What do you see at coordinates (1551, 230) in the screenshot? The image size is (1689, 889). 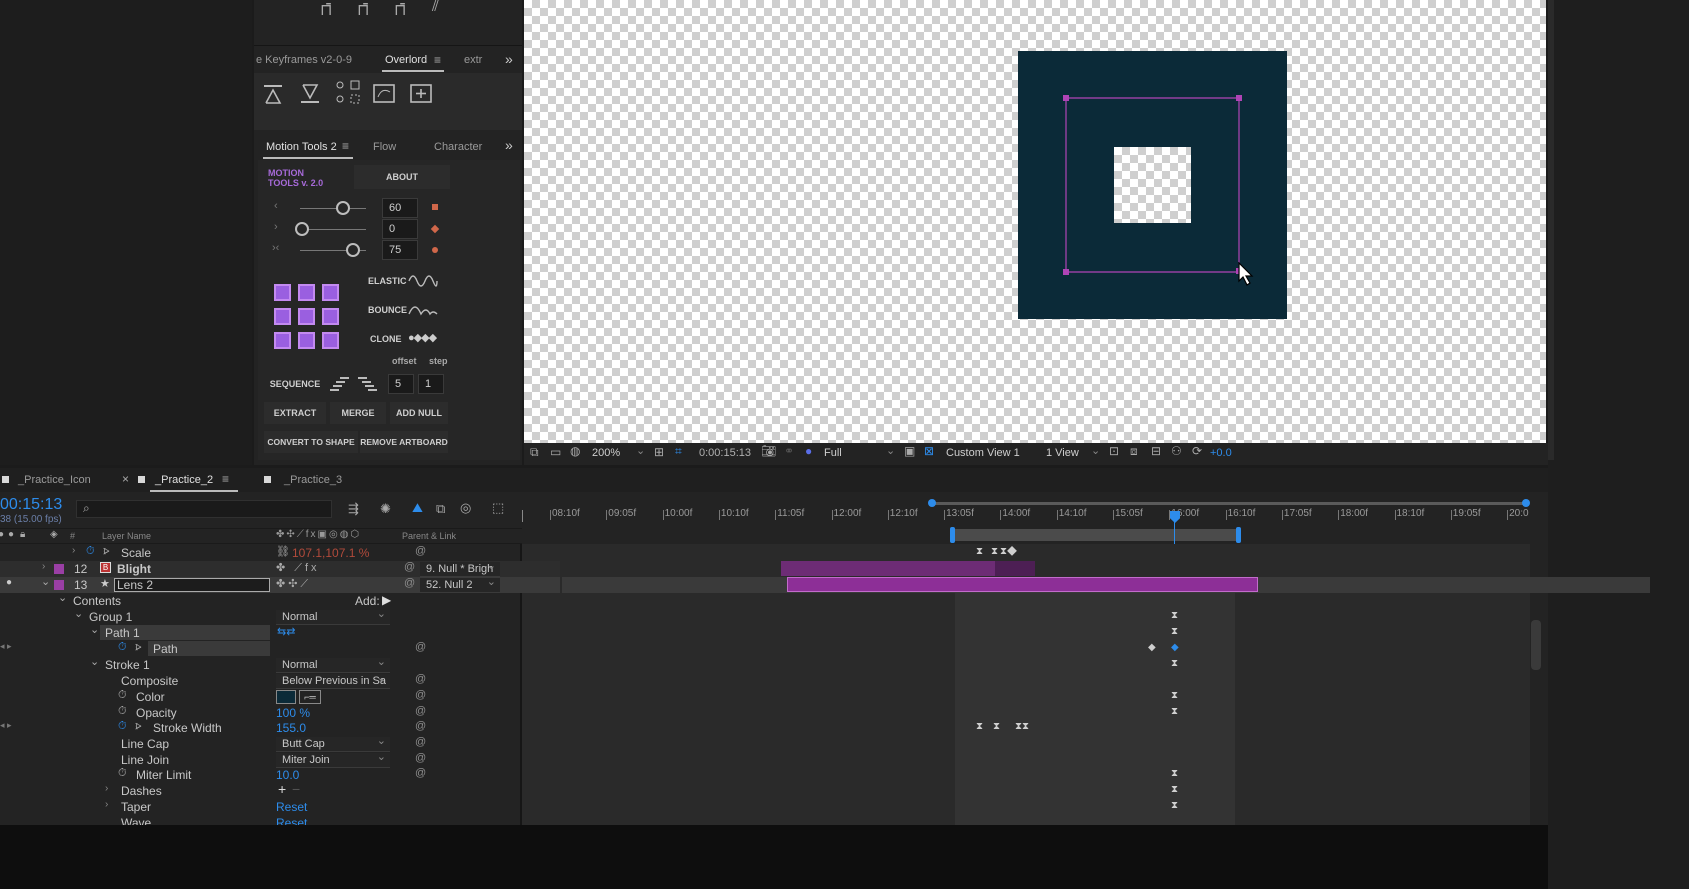 I see `scrollbar` at bounding box center [1551, 230].